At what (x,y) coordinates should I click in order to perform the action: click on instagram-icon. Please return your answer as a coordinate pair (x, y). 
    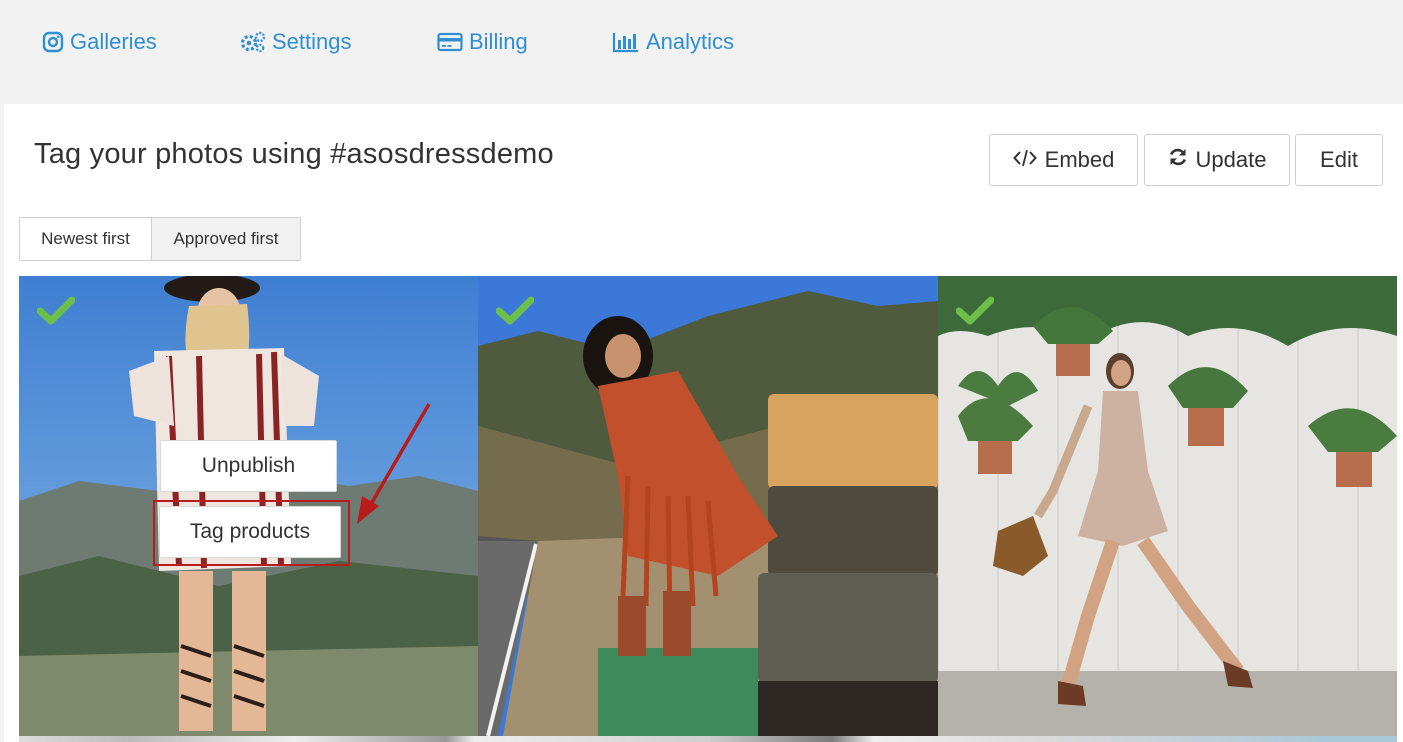
    Looking at the image, I should click on (53, 42).